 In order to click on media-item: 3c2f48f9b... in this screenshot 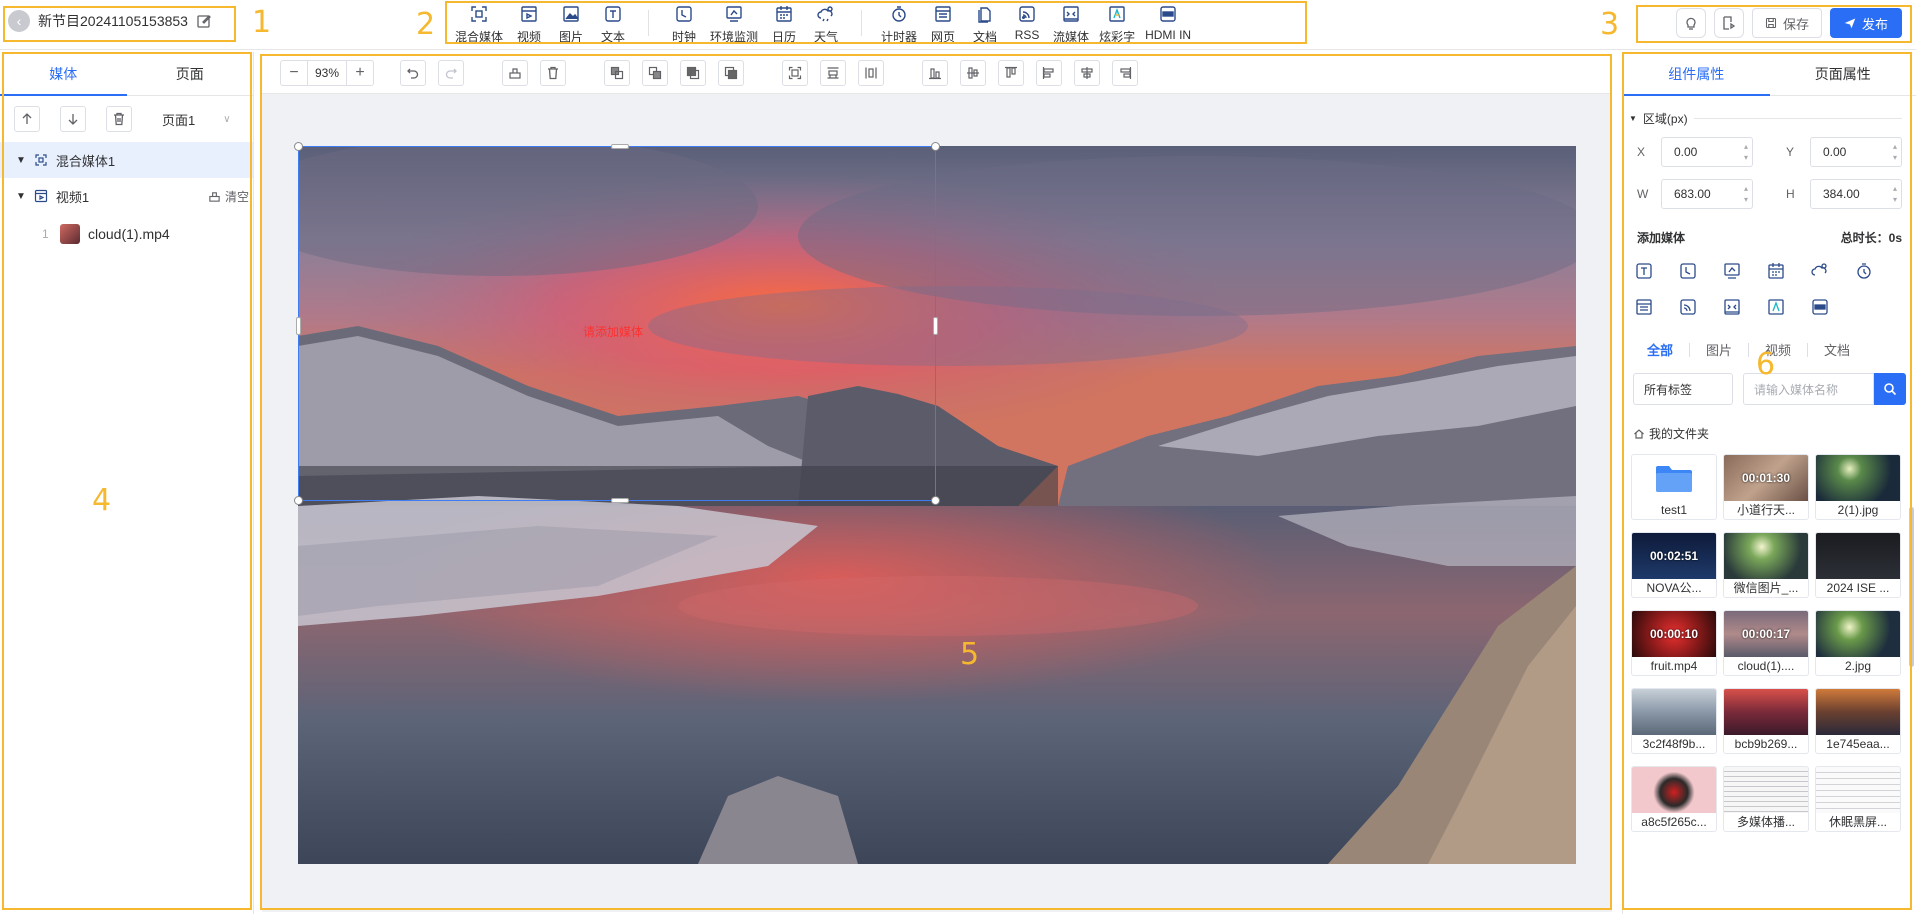, I will do `click(1674, 721)`.